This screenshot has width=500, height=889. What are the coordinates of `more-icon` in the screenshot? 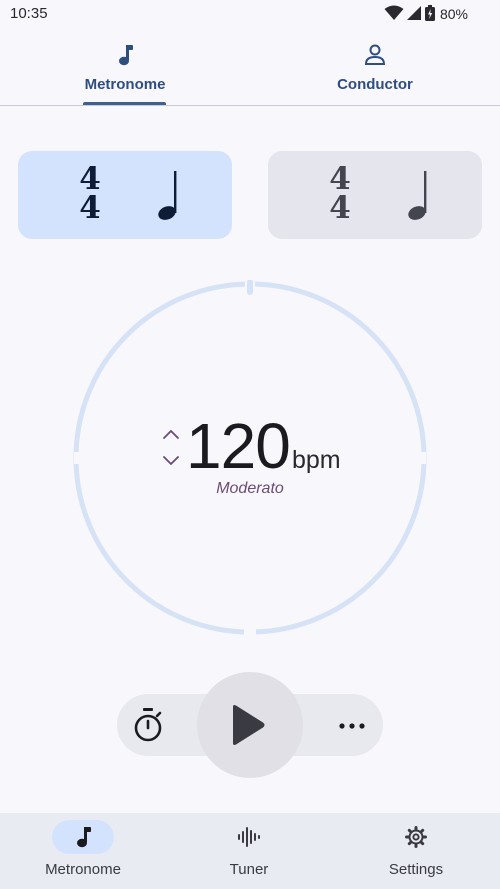 It's located at (352, 726).